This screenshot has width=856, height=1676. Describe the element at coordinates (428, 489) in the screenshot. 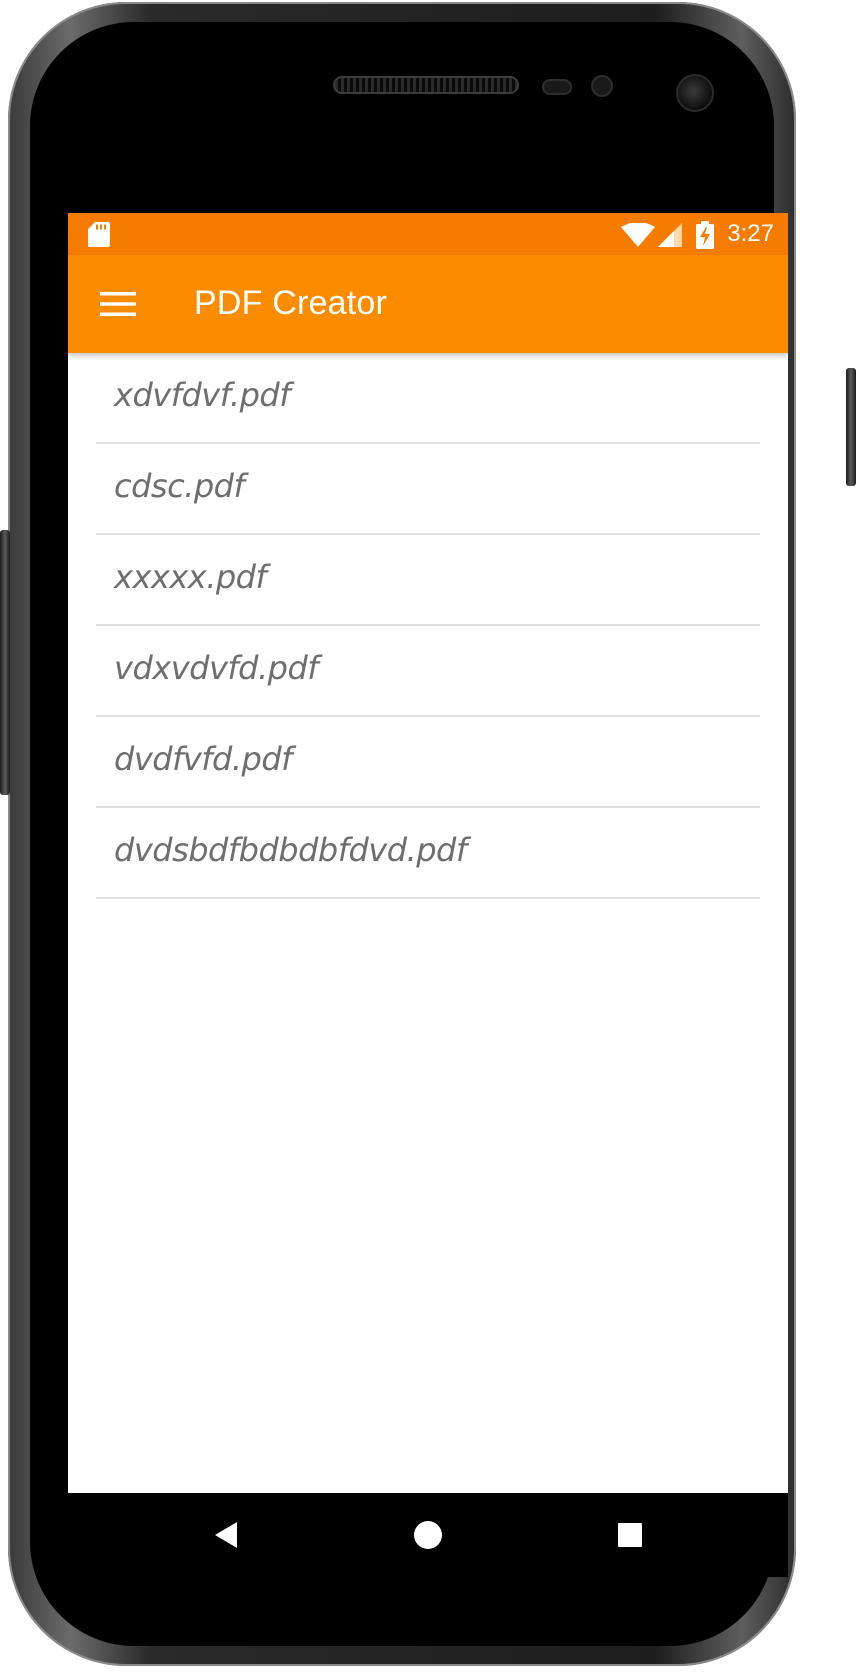

I see `list-item: cdsc.pdf` at that location.